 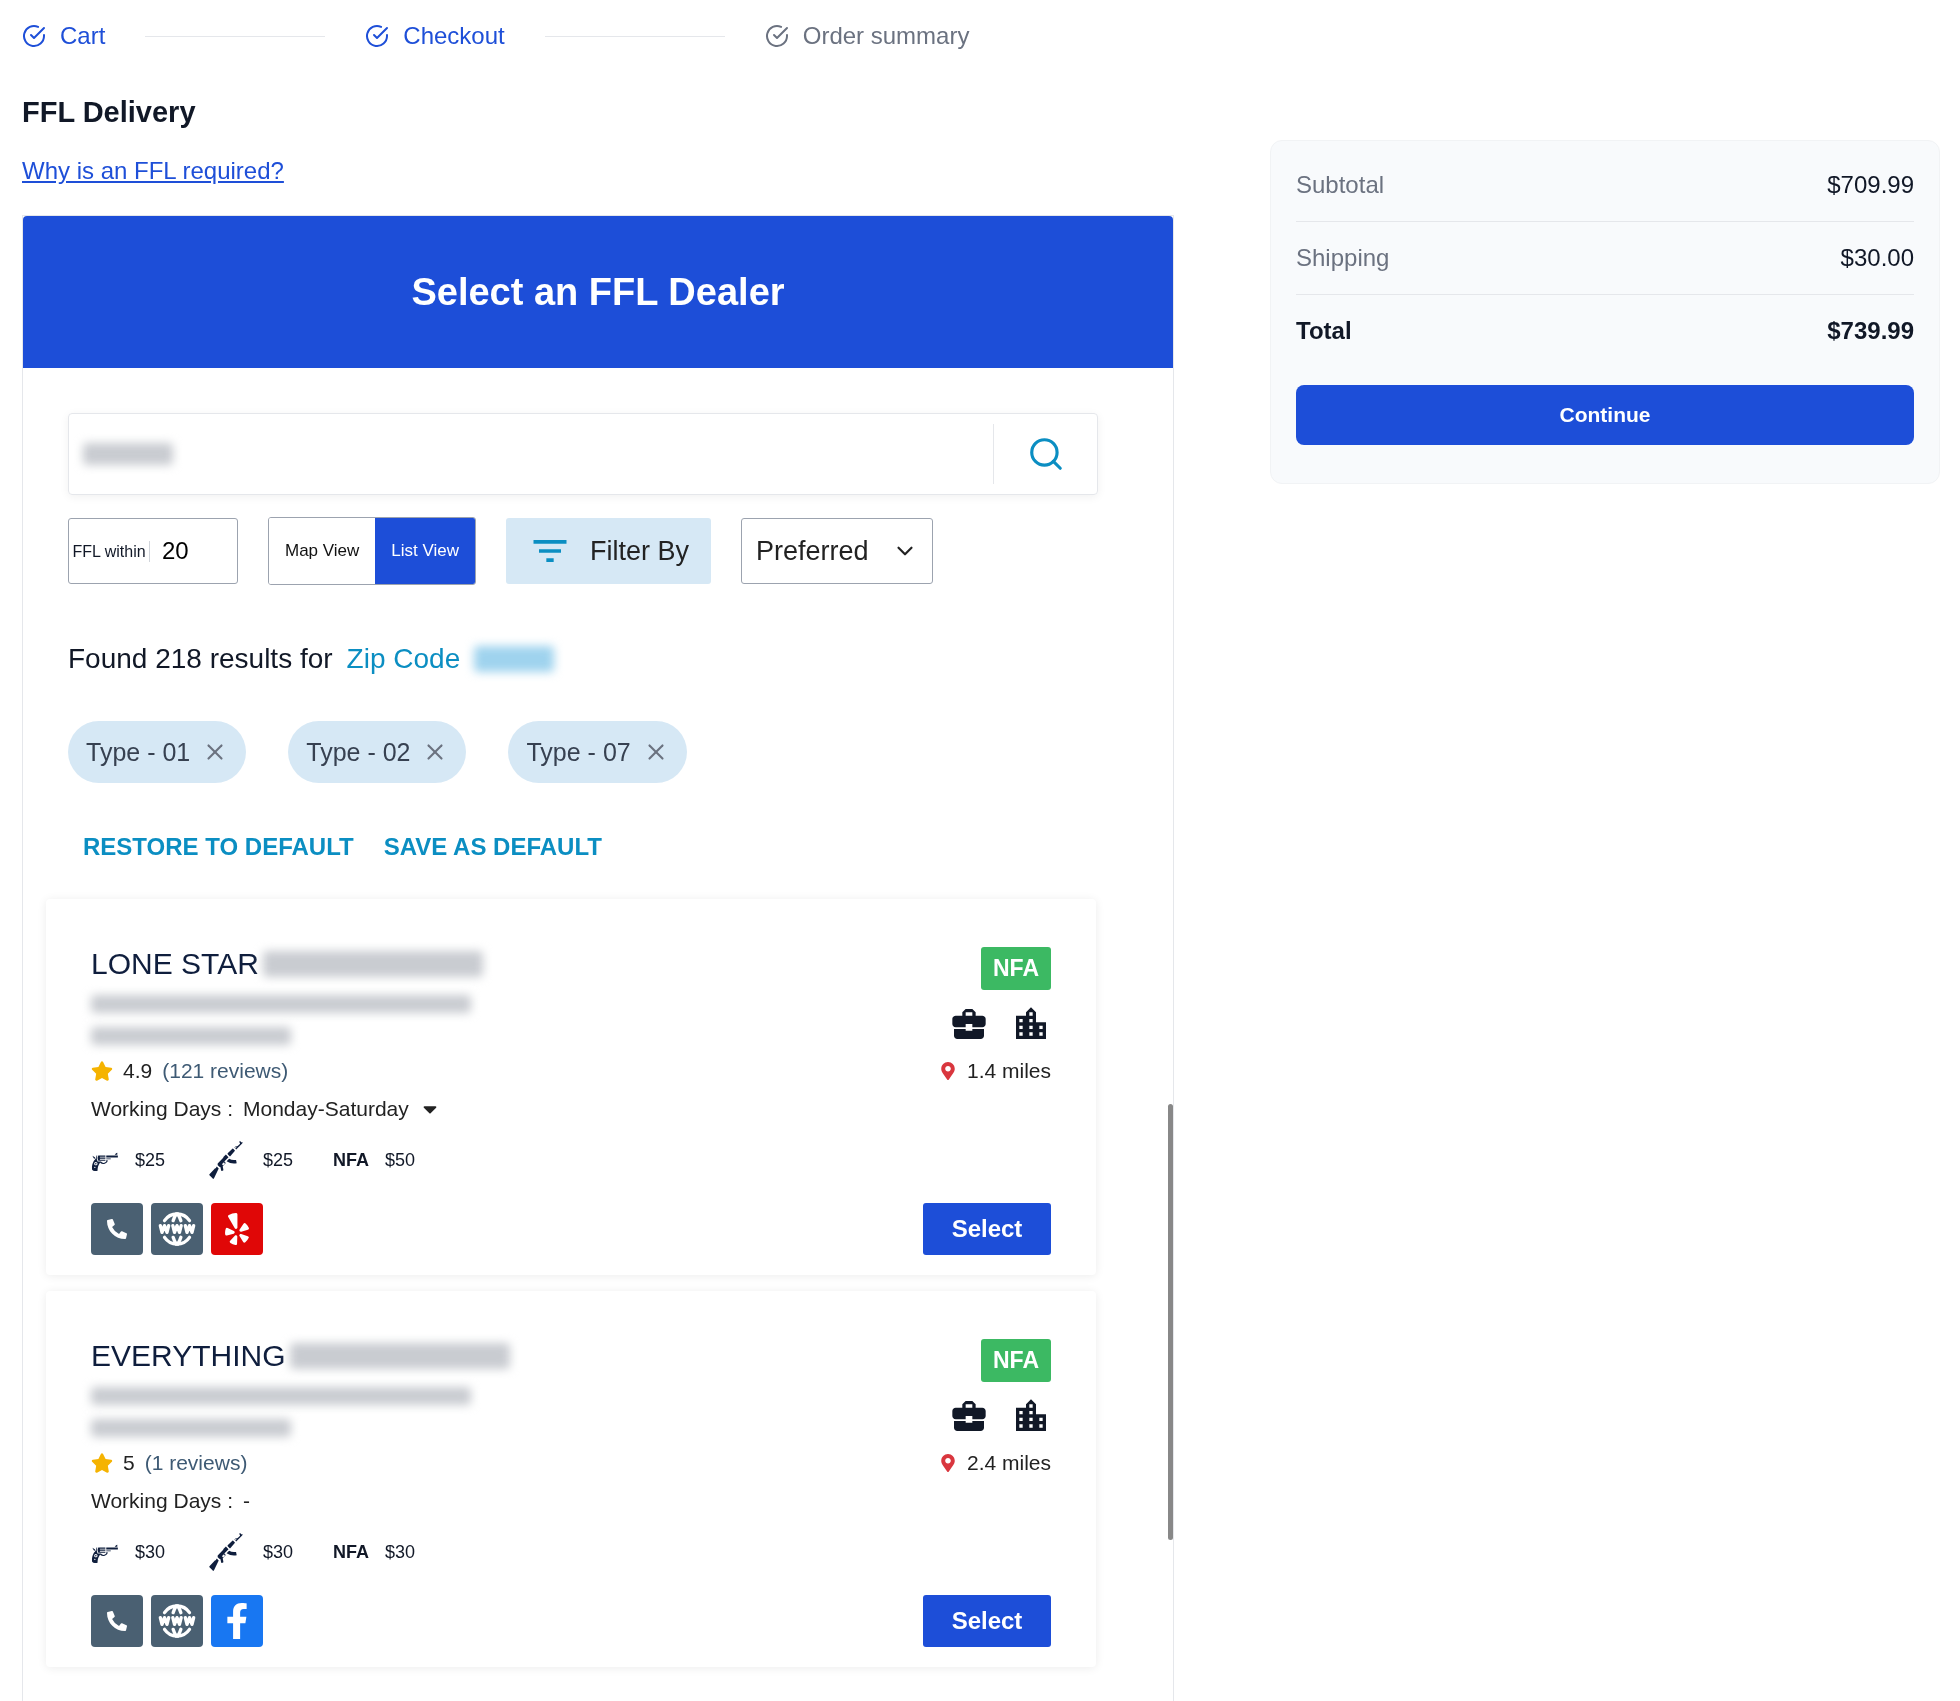 I want to click on reviews-link: (1 reviews), so click(x=196, y=1463).